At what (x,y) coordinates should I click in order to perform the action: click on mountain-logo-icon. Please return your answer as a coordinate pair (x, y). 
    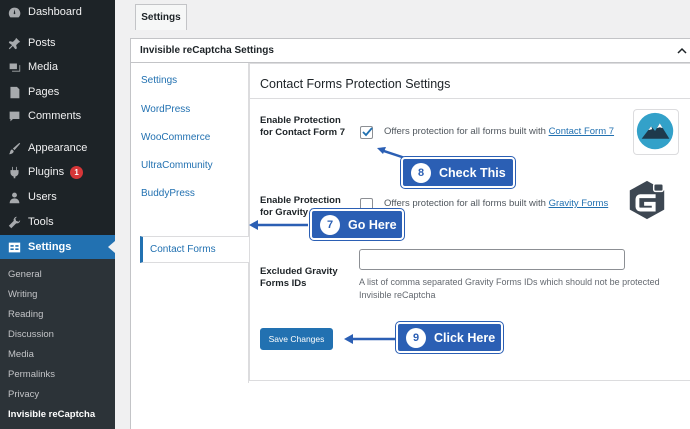
    Looking at the image, I should click on (655, 131).